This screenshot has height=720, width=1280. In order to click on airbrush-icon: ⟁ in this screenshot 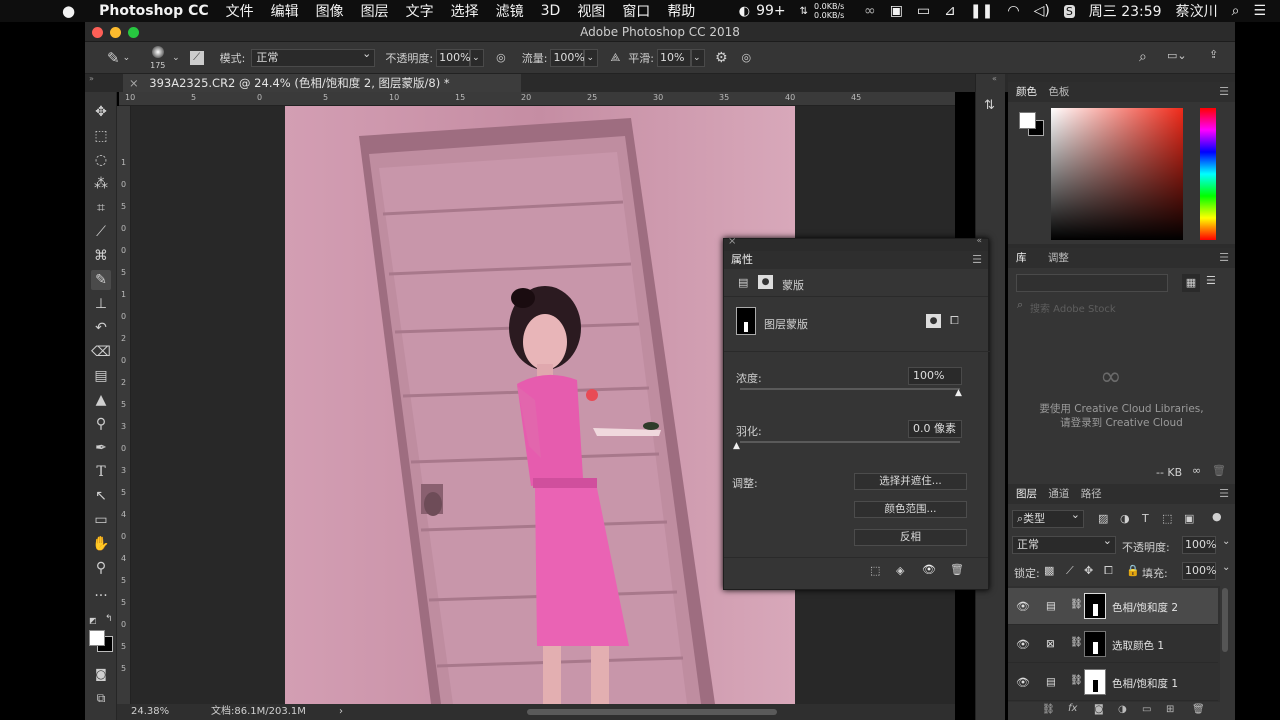, I will do `click(615, 58)`.